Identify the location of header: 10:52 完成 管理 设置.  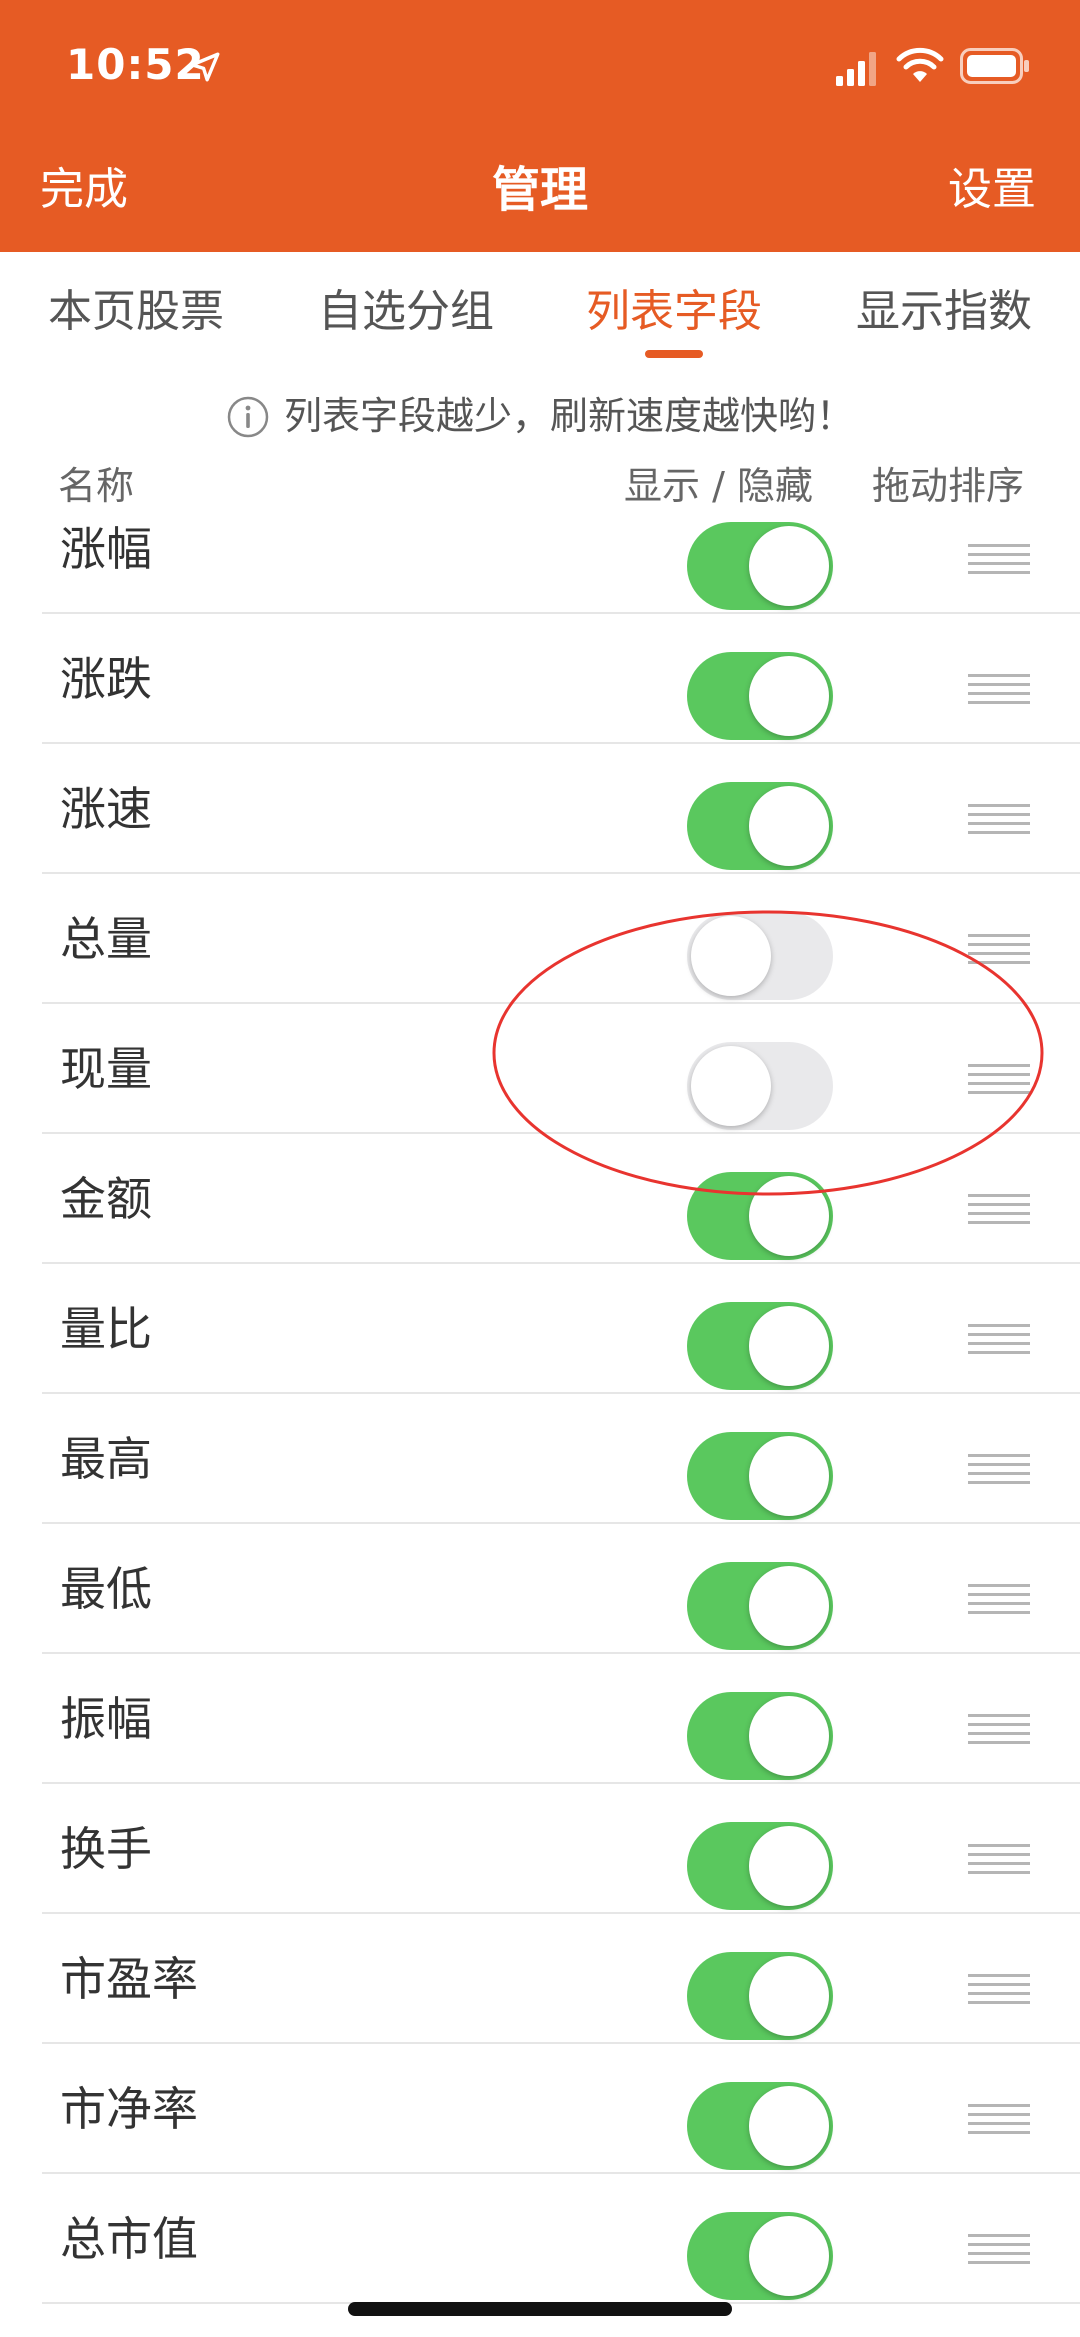
(540, 126).